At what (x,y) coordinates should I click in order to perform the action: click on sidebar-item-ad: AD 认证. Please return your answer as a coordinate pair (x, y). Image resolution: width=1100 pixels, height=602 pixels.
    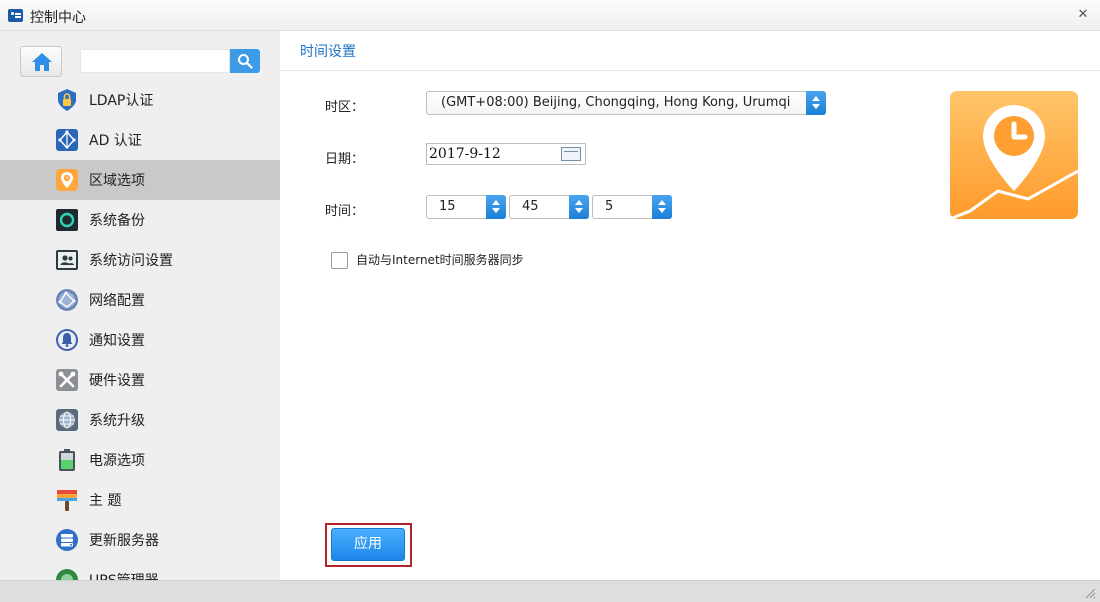
    Looking at the image, I should click on (140, 140).